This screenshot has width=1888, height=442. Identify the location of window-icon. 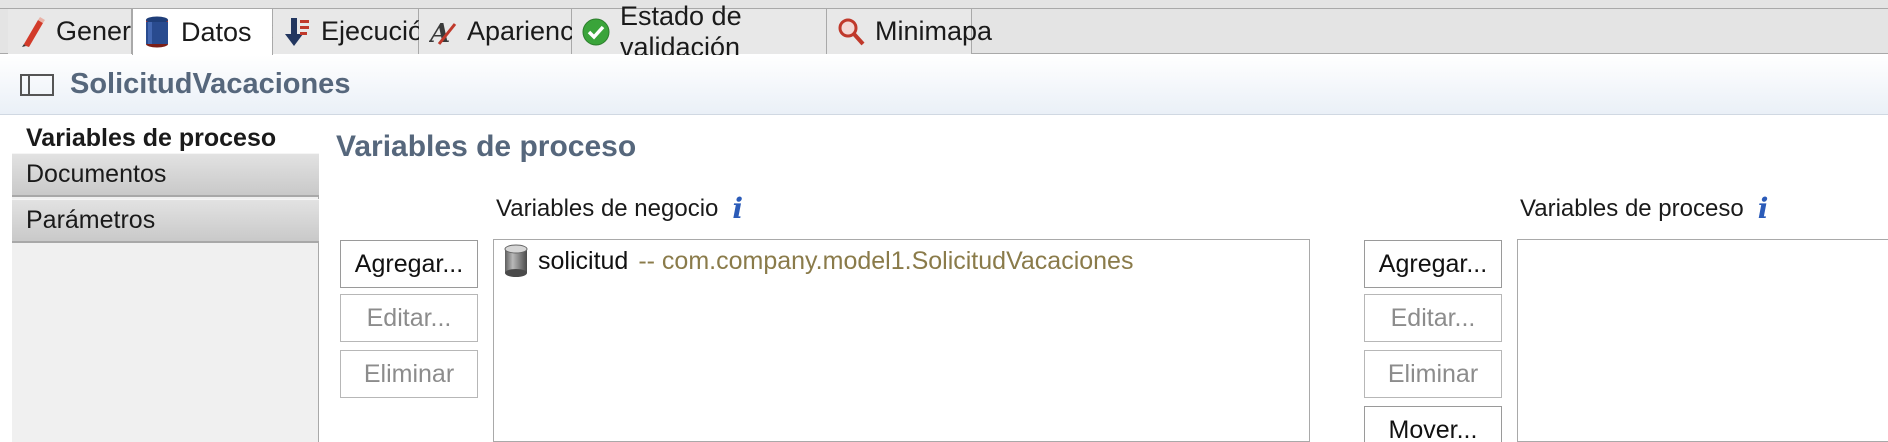
(37, 84).